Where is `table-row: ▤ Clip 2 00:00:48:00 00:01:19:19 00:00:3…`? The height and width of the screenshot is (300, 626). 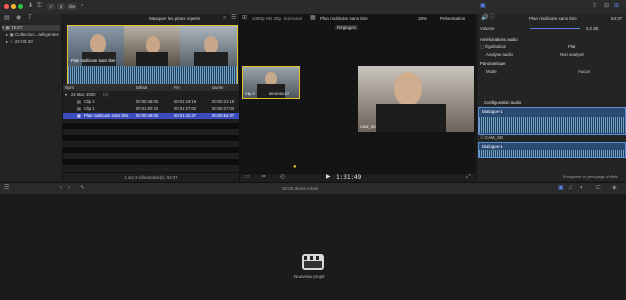 table-row: ▤ Clip 2 00:00:48:00 00:01:19:19 00:00:3… is located at coordinates (151, 102).